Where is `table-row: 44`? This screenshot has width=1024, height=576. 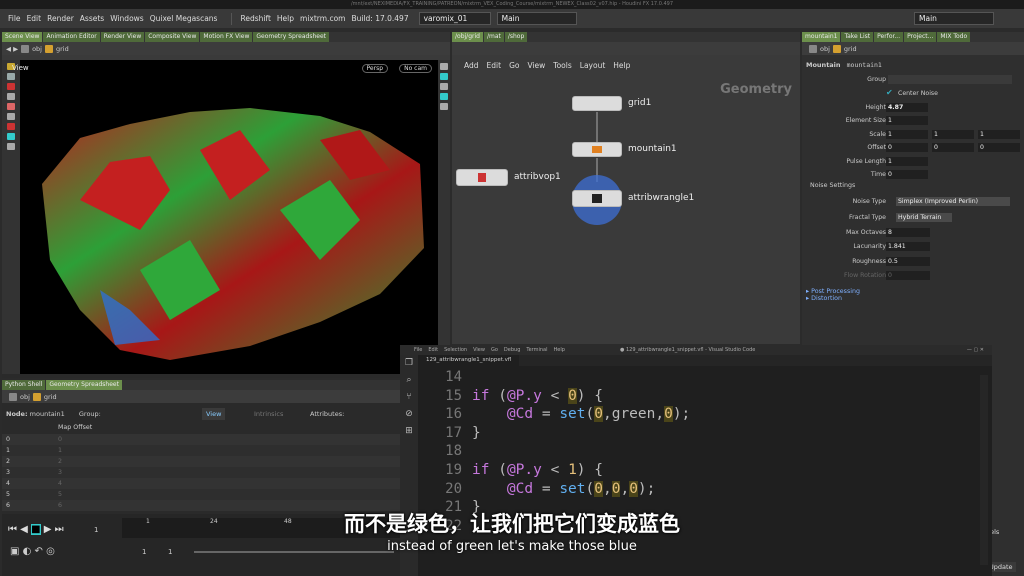 table-row: 44 is located at coordinates (201, 483).